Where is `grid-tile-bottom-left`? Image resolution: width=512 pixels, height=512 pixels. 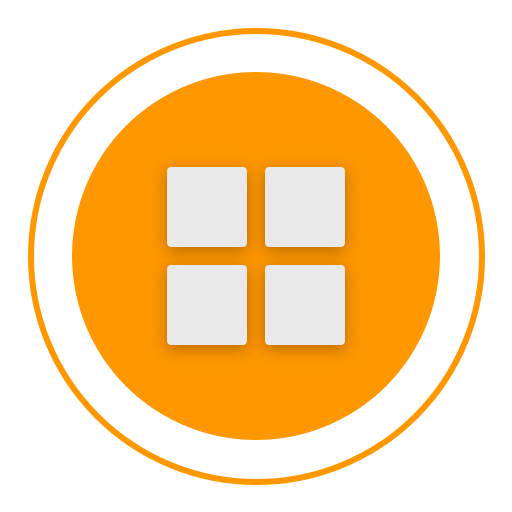
grid-tile-bottom-left is located at coordinates (207, 305).